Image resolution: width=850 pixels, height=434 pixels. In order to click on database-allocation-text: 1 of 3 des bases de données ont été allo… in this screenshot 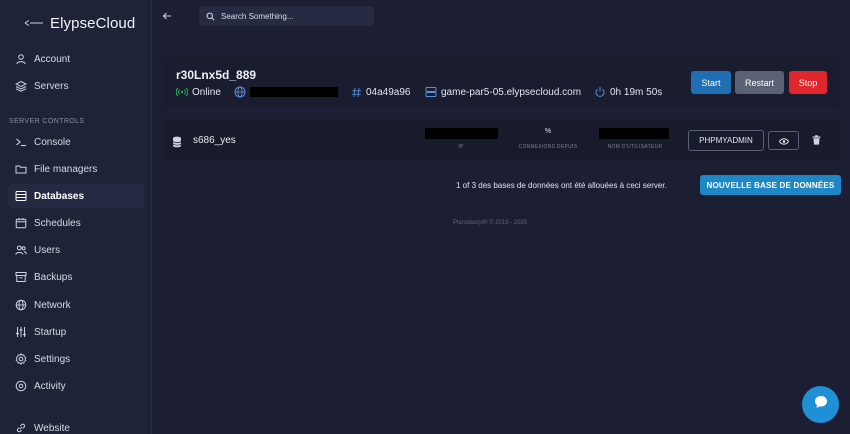, I will do `click(561, 185)`.